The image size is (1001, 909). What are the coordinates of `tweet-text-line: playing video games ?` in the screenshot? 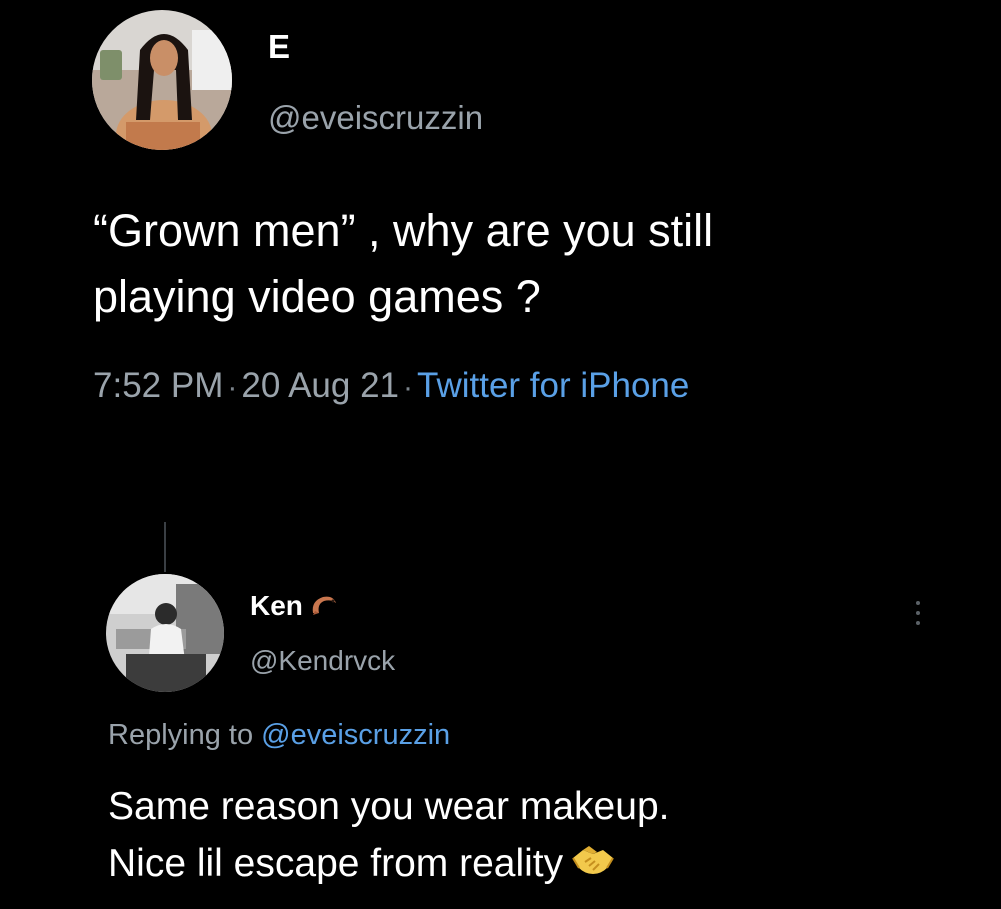 It's located at (317, 296).